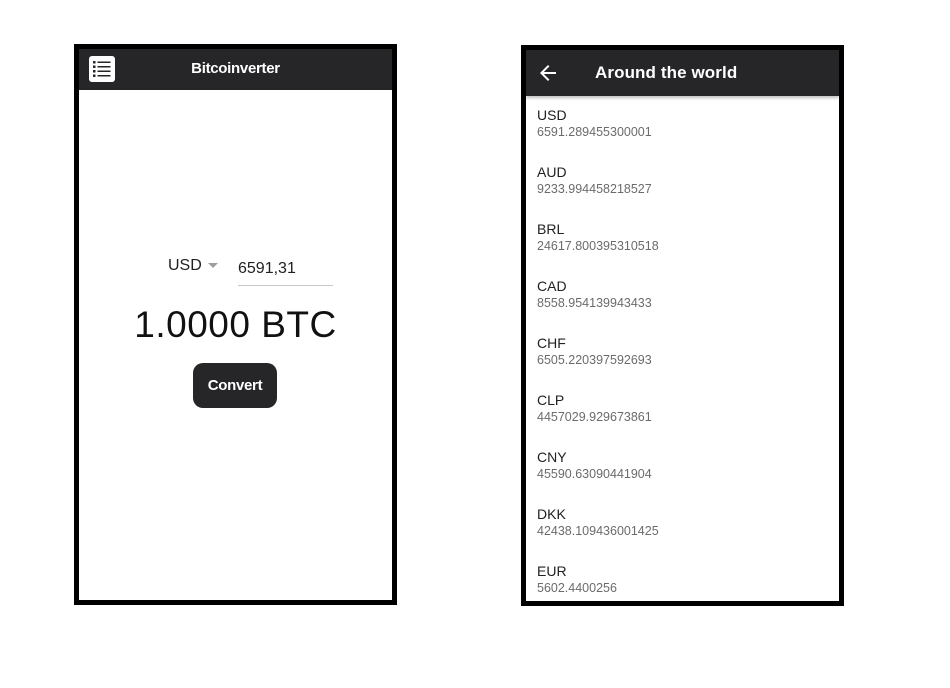 This screenshot has height=688, width=950. I want to click on rate-code: AUD, so click(552, 172).